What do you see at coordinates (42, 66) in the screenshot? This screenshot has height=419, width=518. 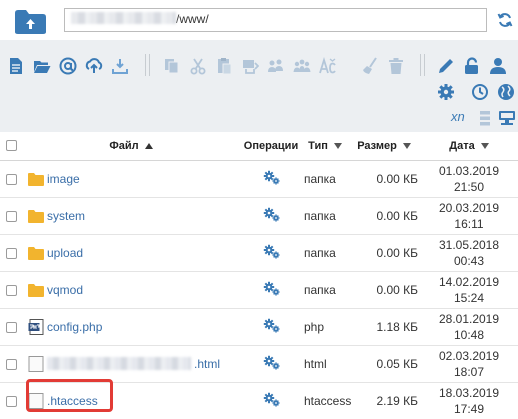 I see `open-folder-icon` at bounding box center [42, 66].